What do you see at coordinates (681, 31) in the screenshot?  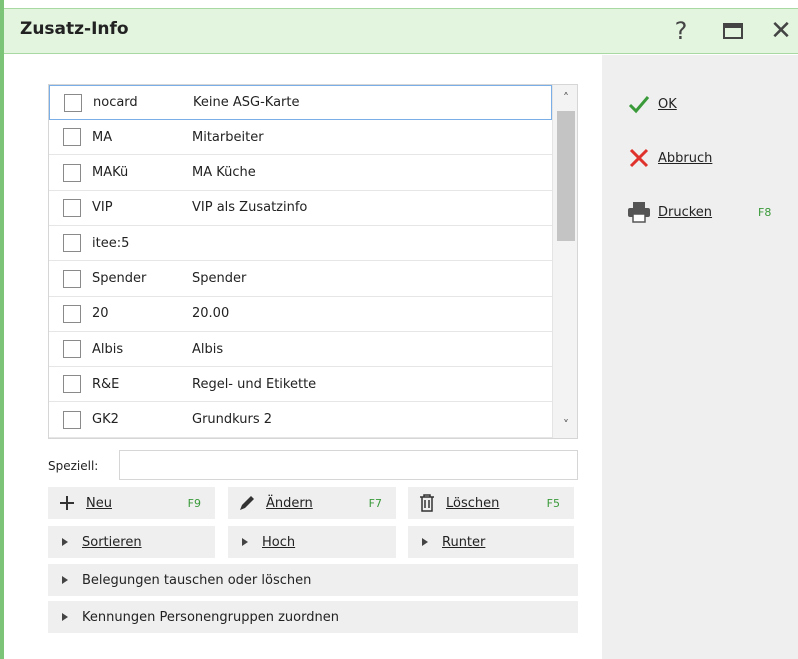 I see `help-button: ?` at bounding box center [681, 31].